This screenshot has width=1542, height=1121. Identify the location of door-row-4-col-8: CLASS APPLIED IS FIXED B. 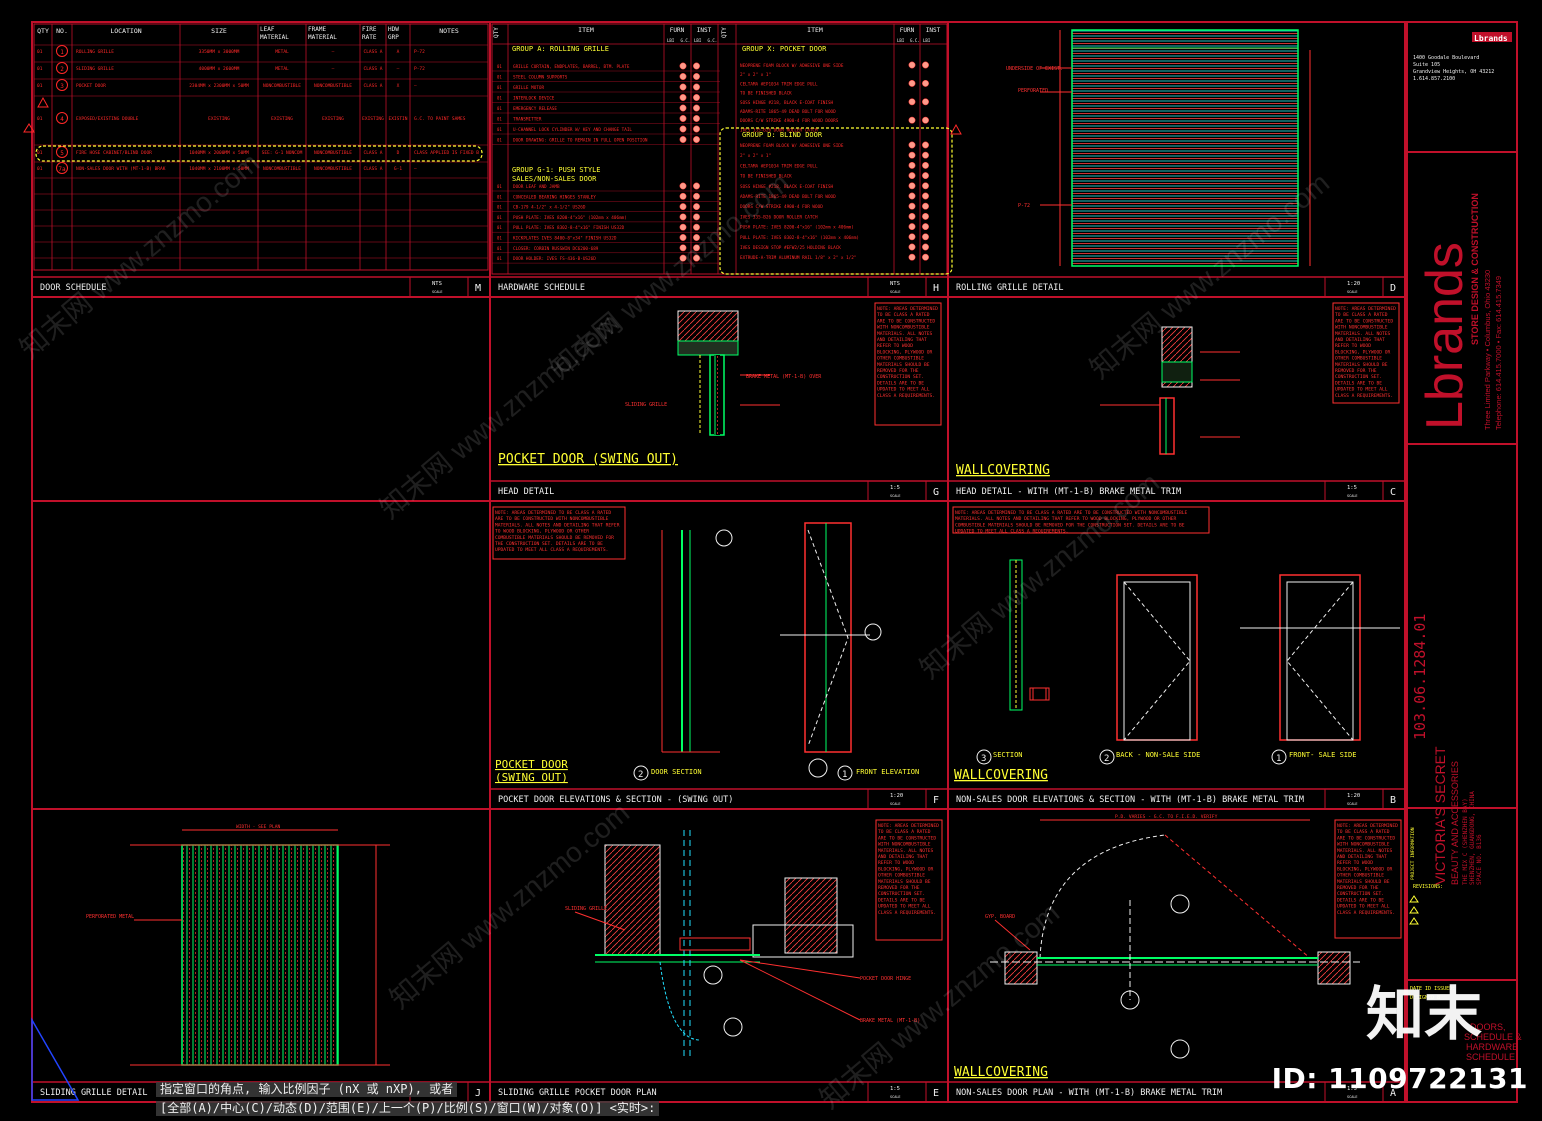
(446, 153).